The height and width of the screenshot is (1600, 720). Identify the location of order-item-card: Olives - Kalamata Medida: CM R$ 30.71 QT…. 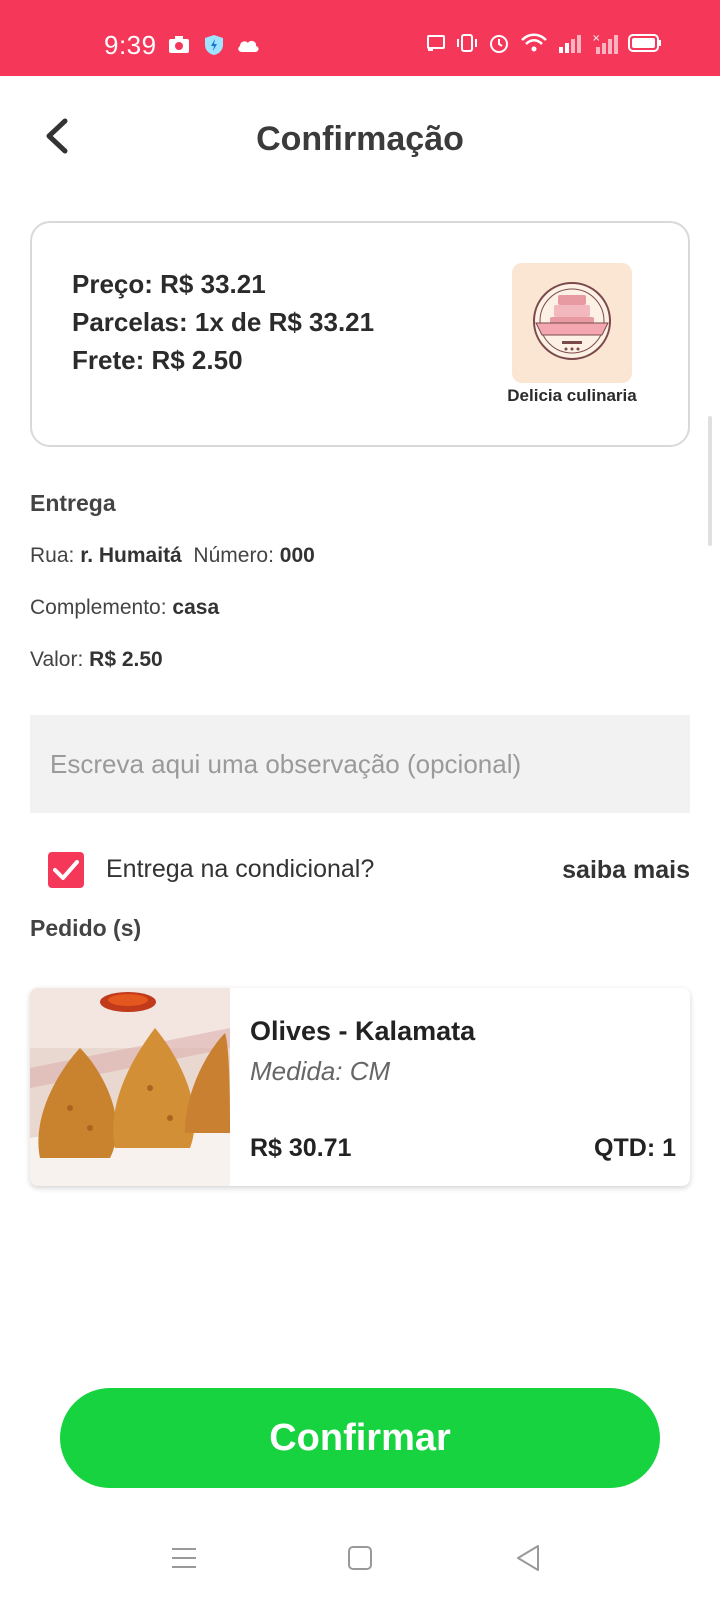
(360, 1087).